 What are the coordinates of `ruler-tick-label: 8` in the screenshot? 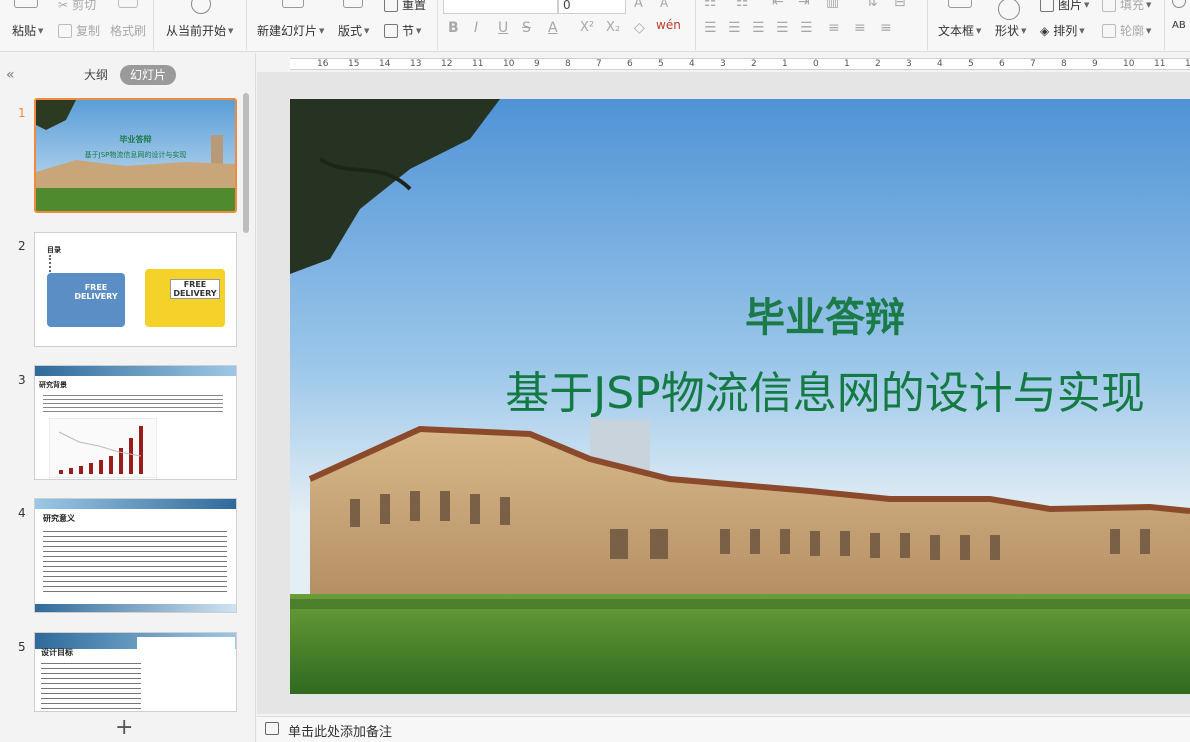 It's located at (1064, 64).